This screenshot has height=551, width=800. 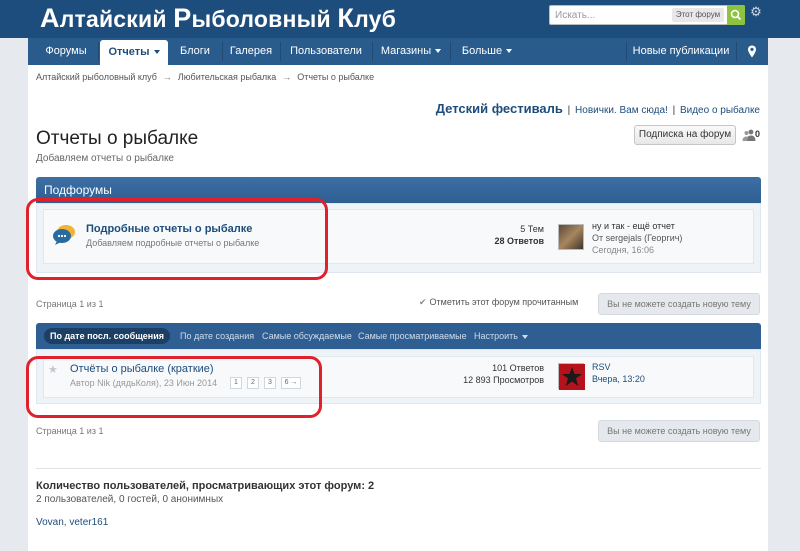 I want to click on subscribe-button: Подписка на форум, so click(x=685, y=135).